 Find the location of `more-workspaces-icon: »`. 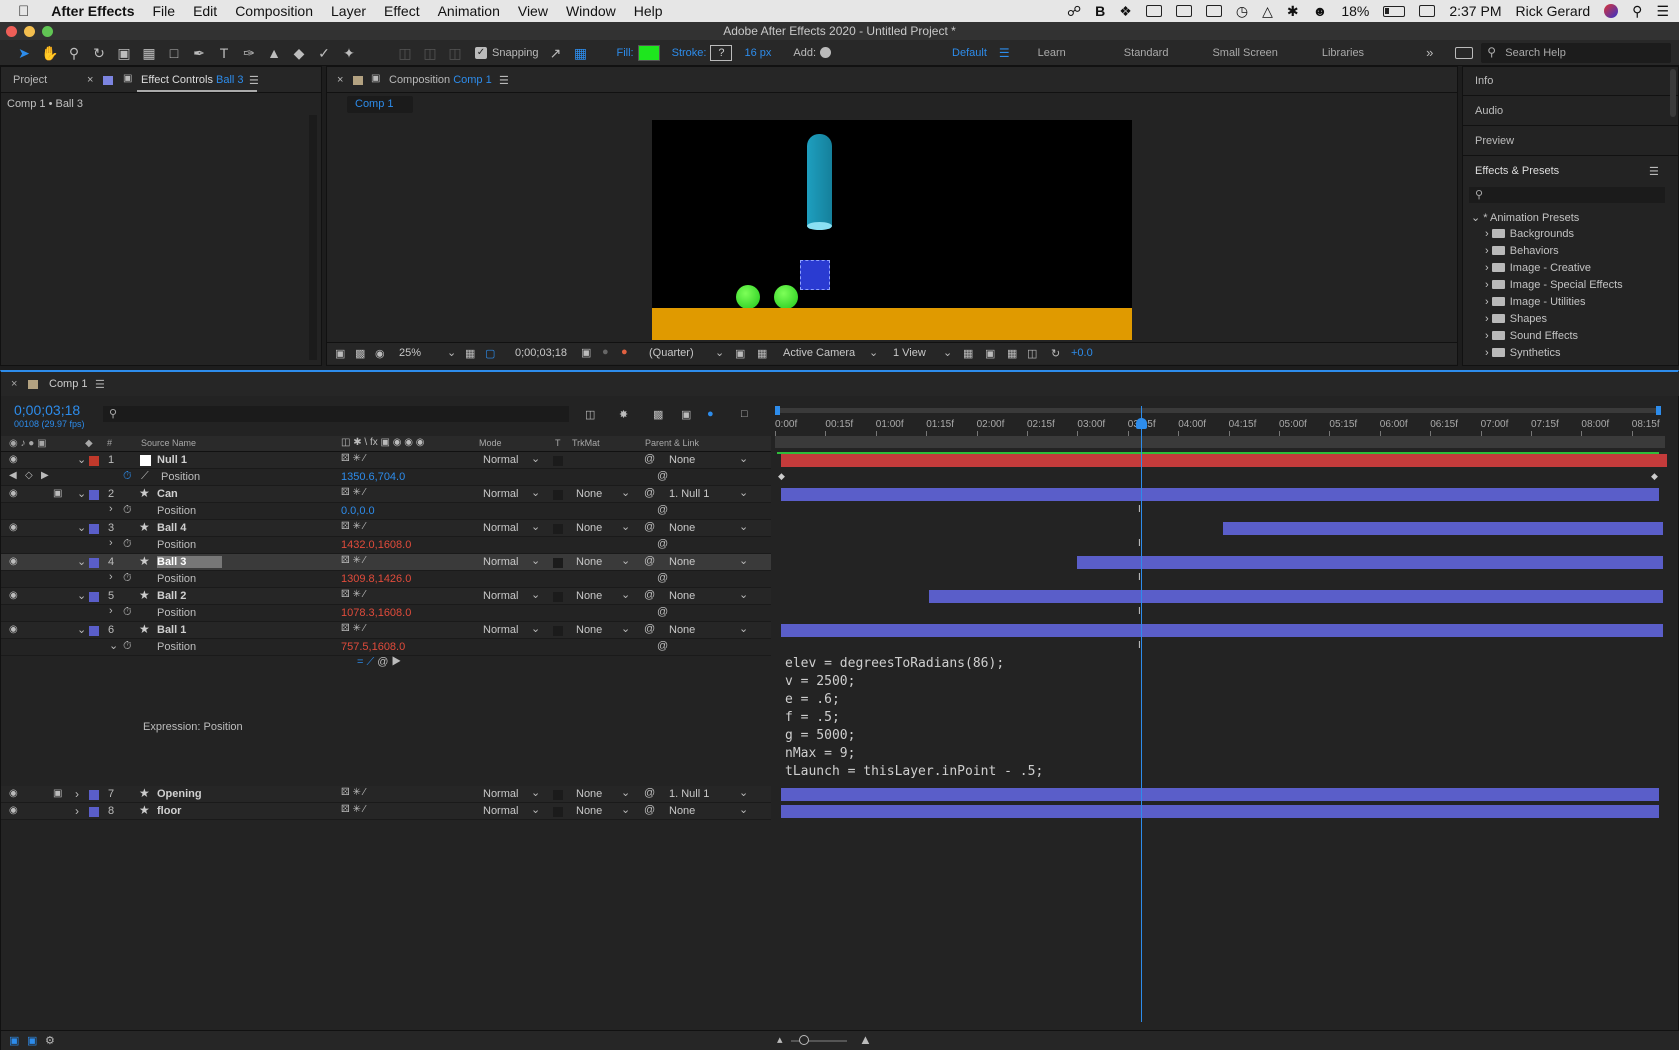

more-workspaces-icon: » is located at coordinates (1429, 52).